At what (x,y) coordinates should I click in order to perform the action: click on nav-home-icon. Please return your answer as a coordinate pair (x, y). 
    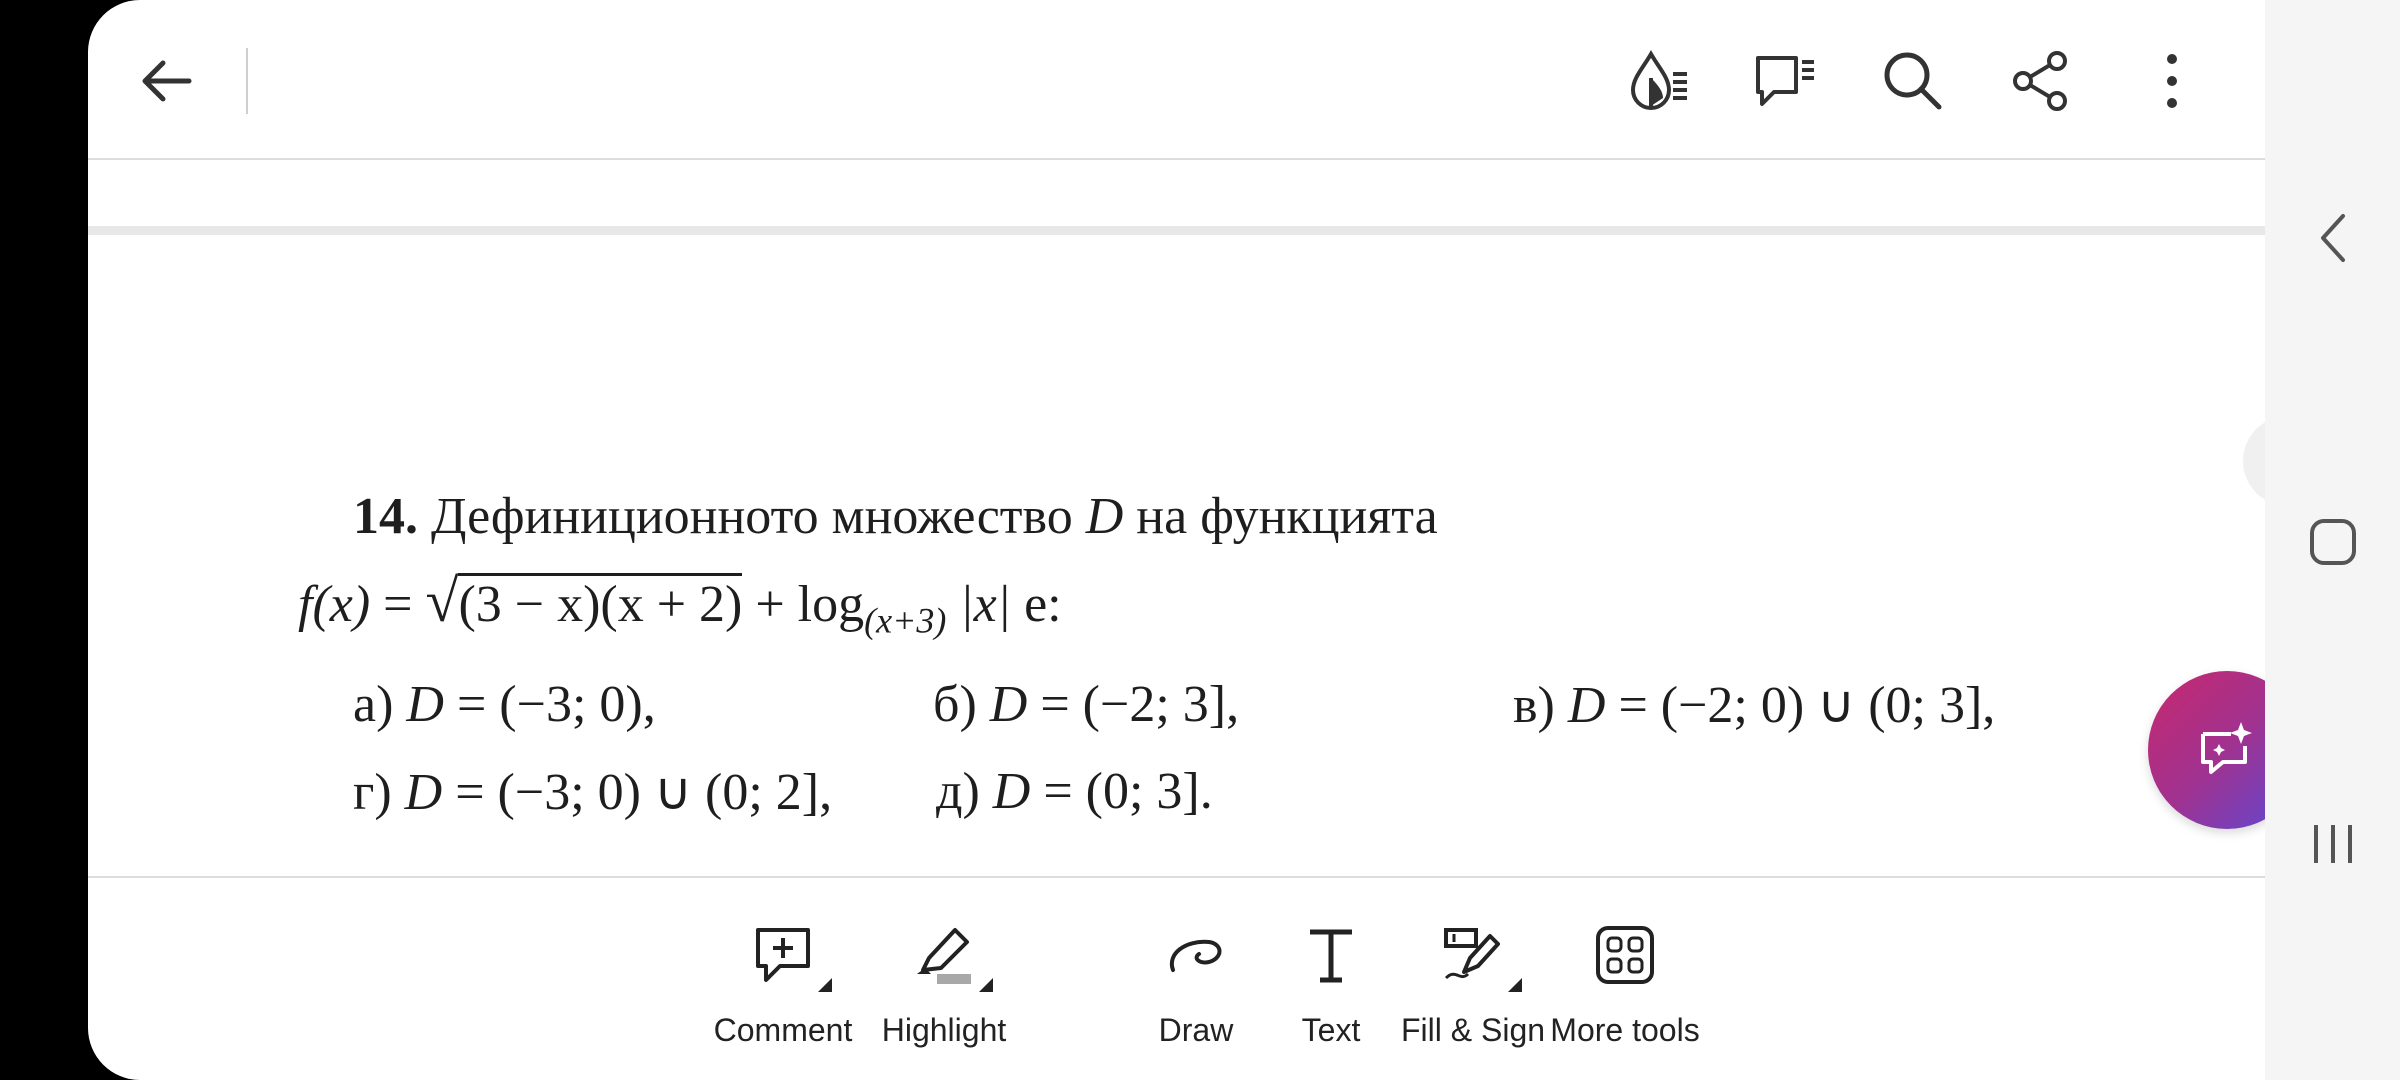
    Looking at the image, I should click on (2333, 542).